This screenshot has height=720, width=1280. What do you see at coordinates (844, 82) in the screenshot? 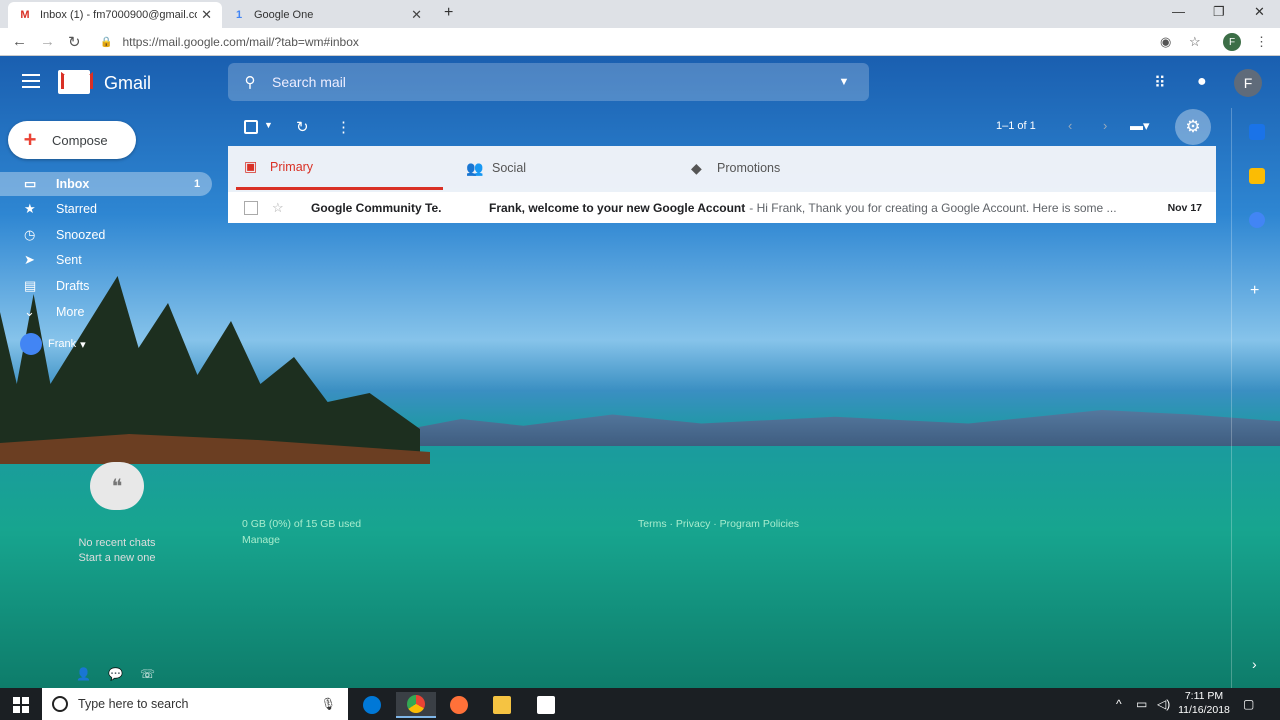
I see `search-options-icon: ▼` at bounding box center [844, 82].